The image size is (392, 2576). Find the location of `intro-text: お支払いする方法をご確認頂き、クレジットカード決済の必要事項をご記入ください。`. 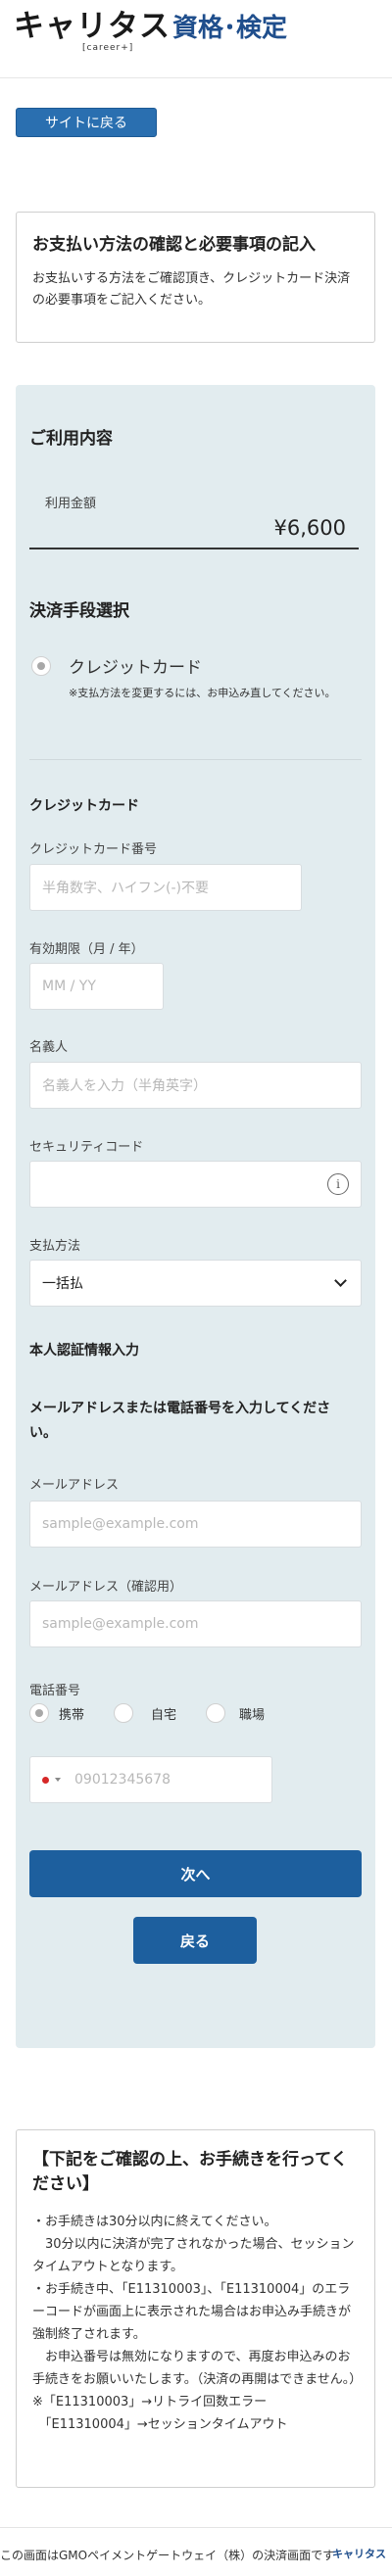

intro-text: お支払いする方法をご確認頂き、クレジットカード決済の必要事項をご記入ください。 is located at coordinates (191, 289).